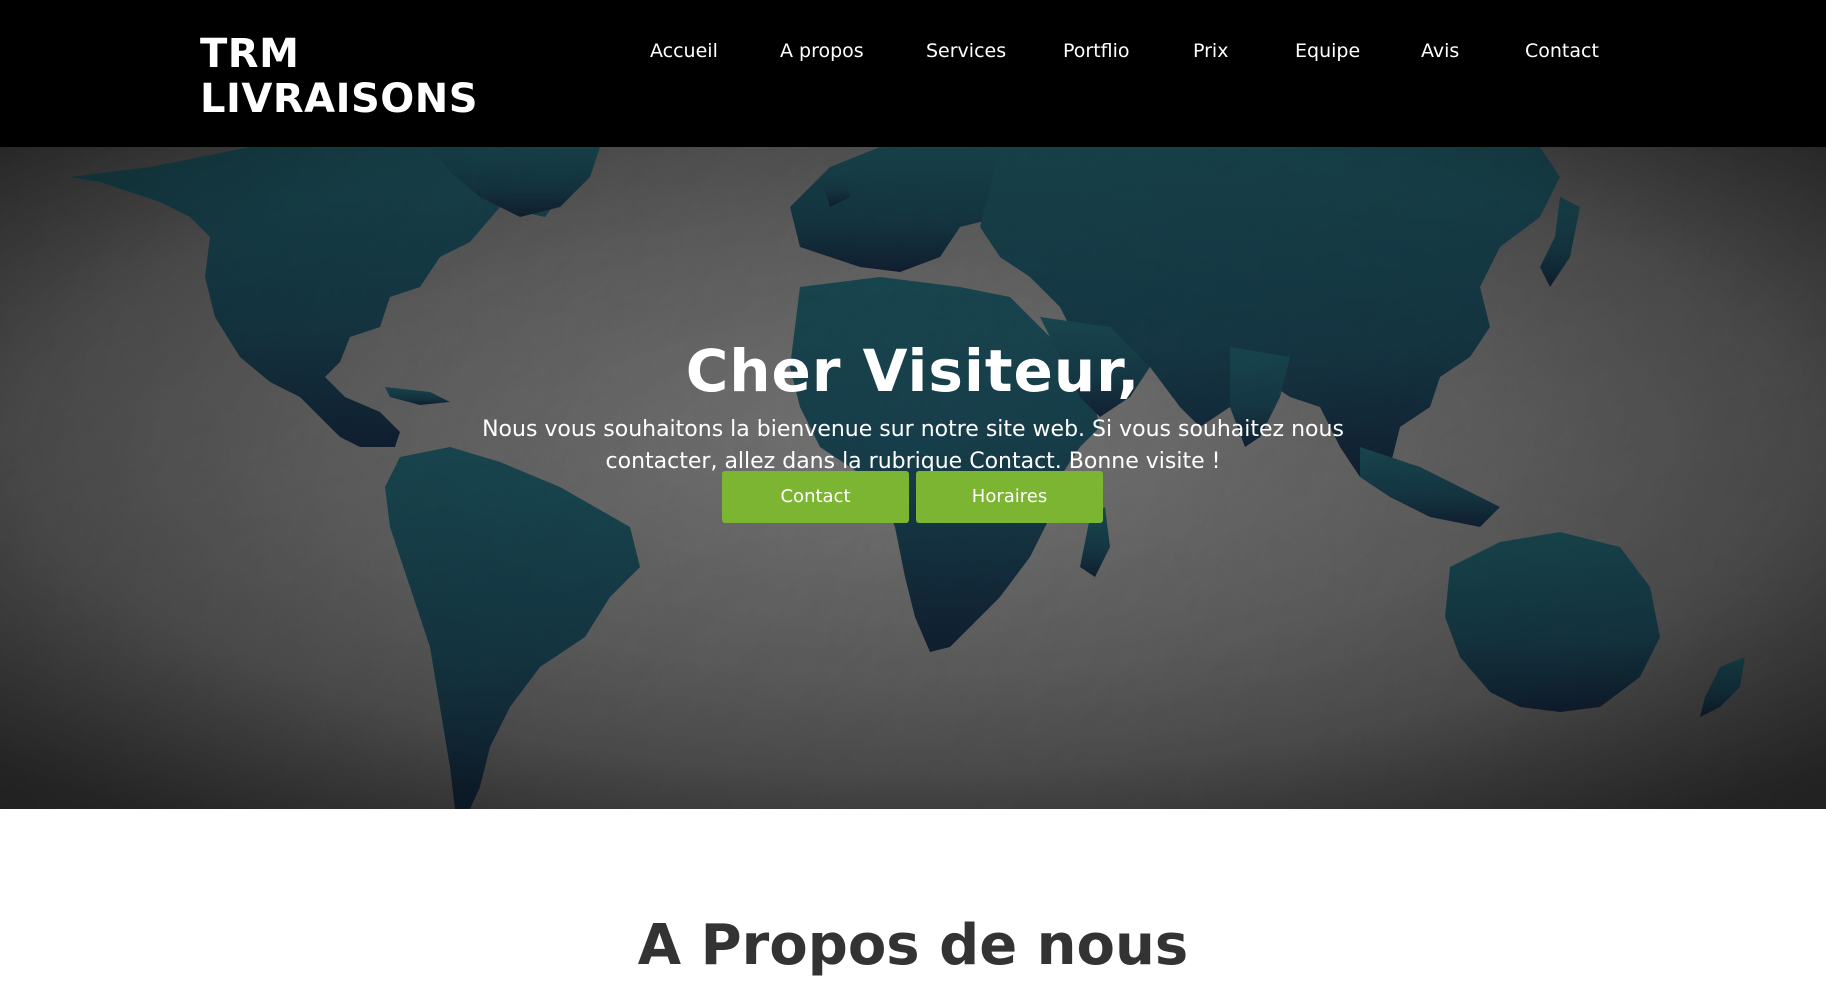 Image resolution: width=1826 pixels, height=981 pixels. I want to click on nav-item-equipe: Equipe, so click(1327, 51).